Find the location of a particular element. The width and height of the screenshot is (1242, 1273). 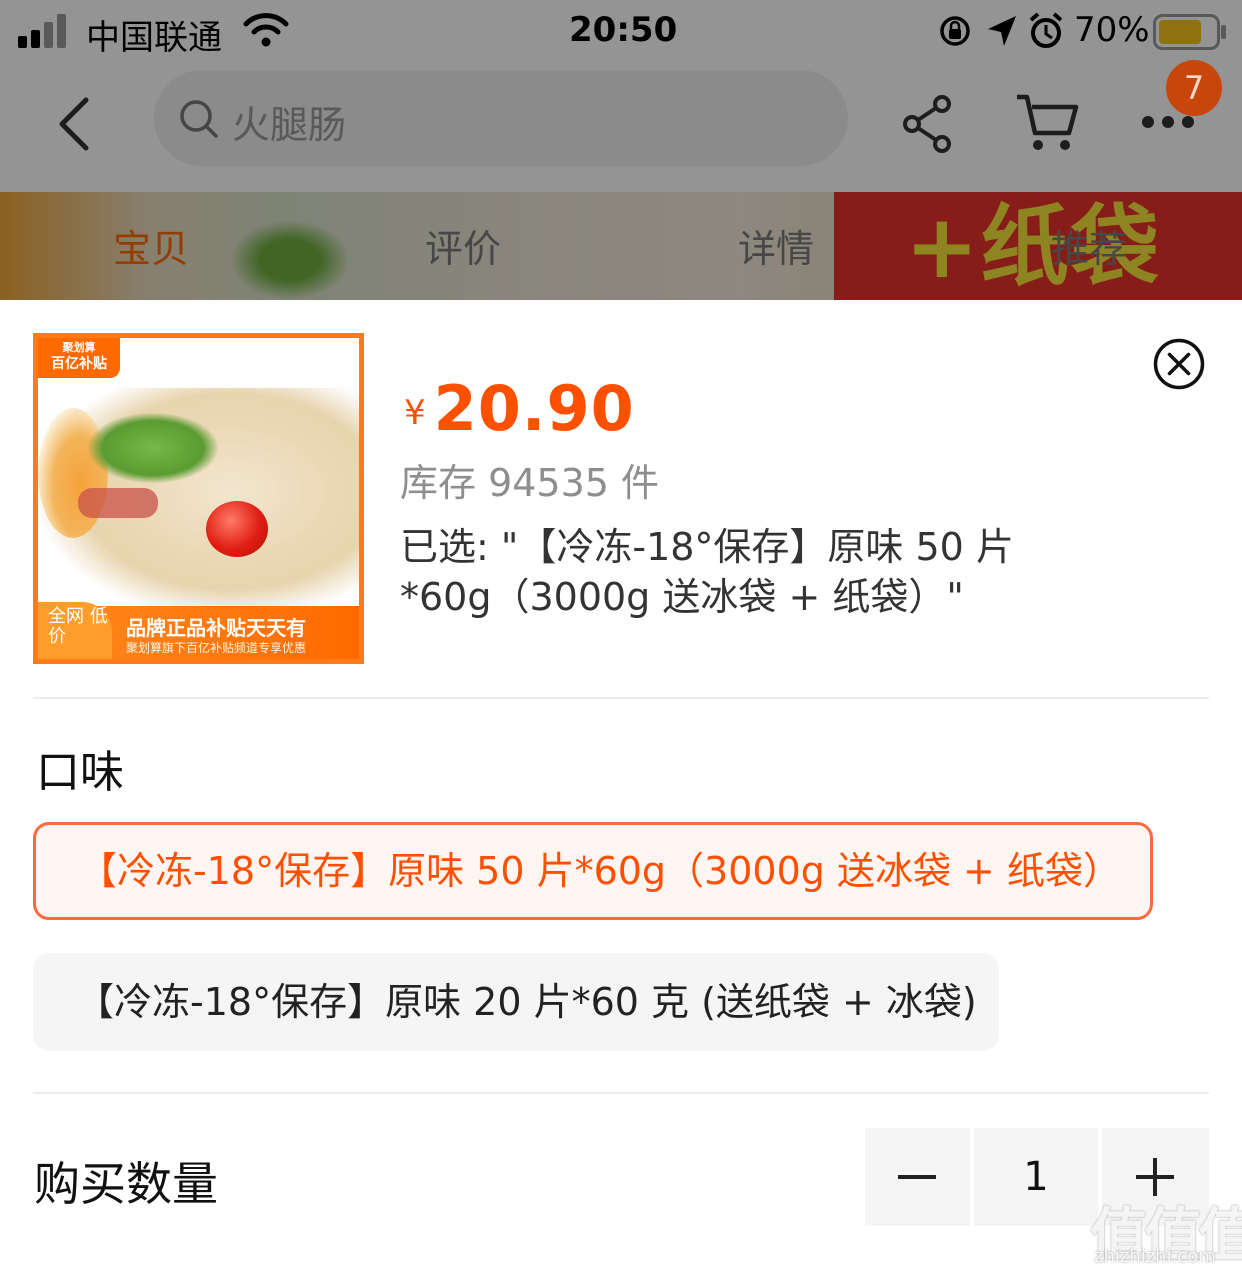

flavor-option-50pcs: 【冷冻-18°保存】原味 50 片*60g（3000g 送冰袋 + 纸袋） is located at coordinates (593, 871).